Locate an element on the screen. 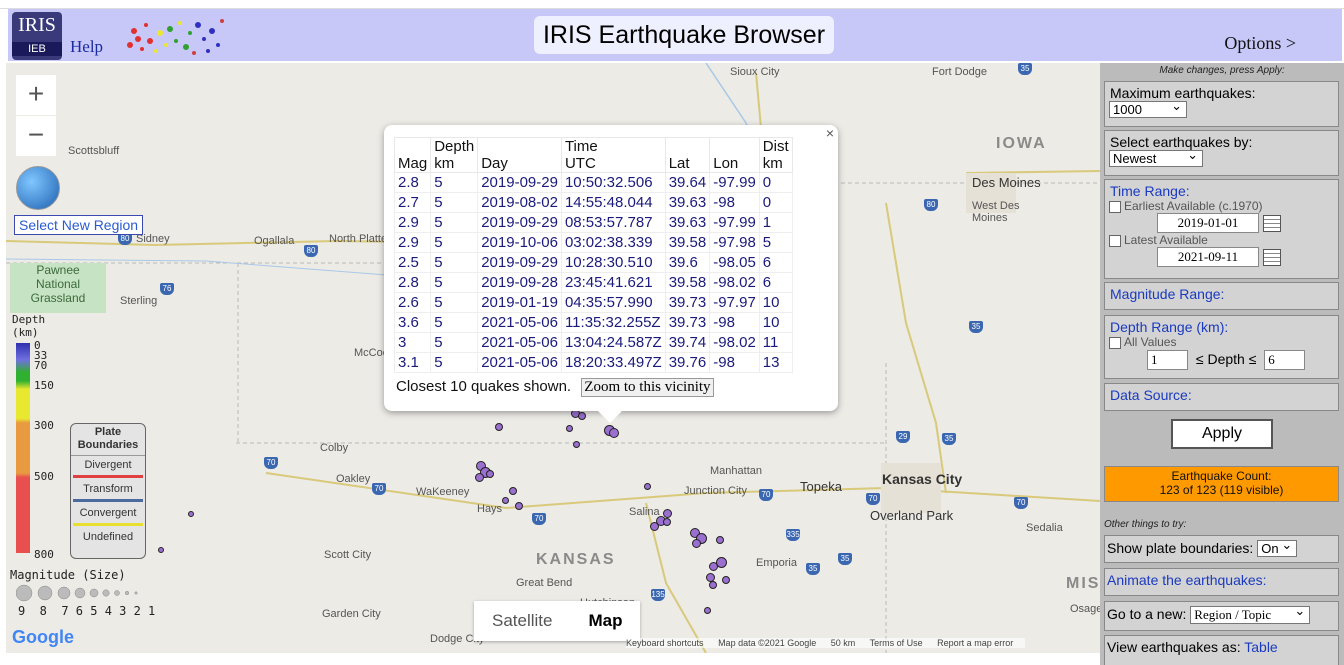 This screenshot has height=665, width=1344. goto-select: Region / Topic is located at coordinates (1250, 613).